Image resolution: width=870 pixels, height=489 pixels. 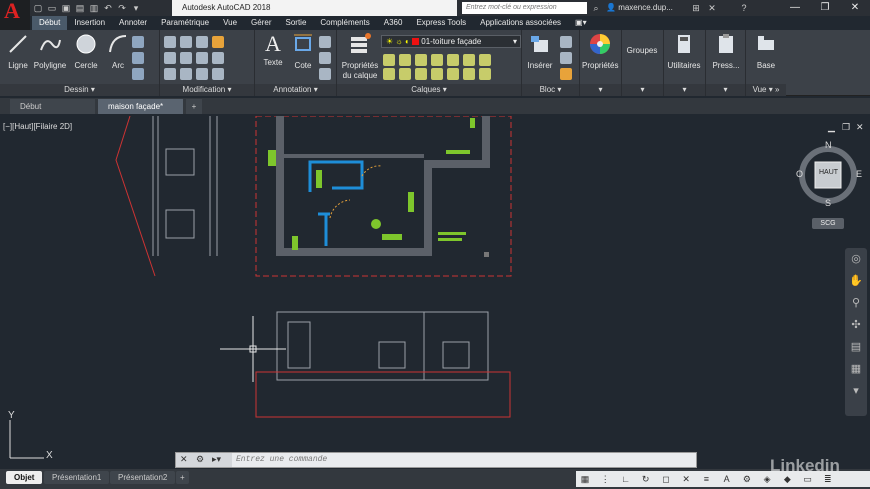 I want to click on polar-icon: ↻, so click(x=646, y=479).